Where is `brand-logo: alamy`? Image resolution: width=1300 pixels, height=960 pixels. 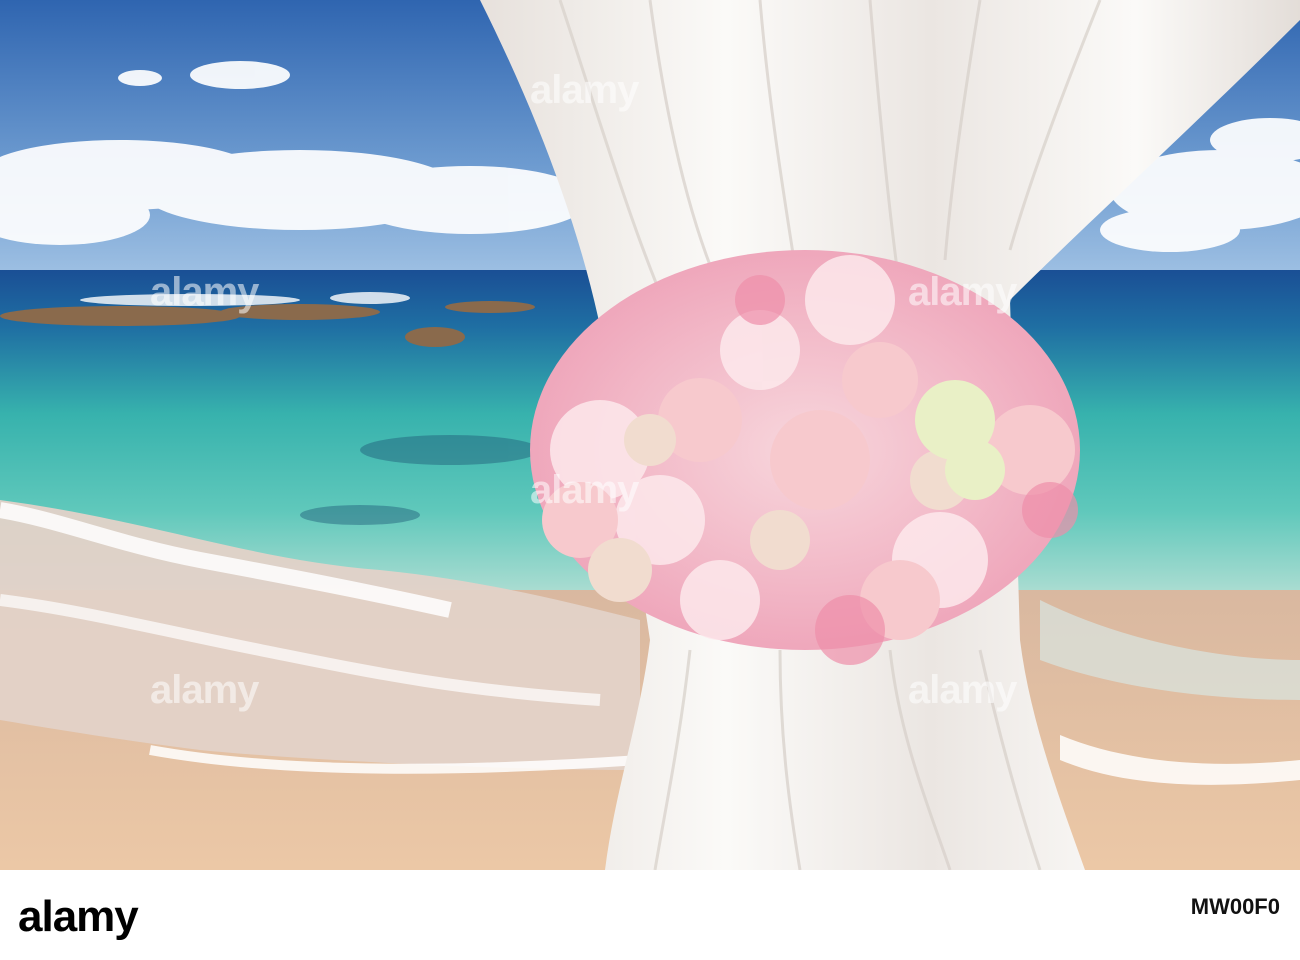
brand-logo: alamy is located at coordinates (78, 917).